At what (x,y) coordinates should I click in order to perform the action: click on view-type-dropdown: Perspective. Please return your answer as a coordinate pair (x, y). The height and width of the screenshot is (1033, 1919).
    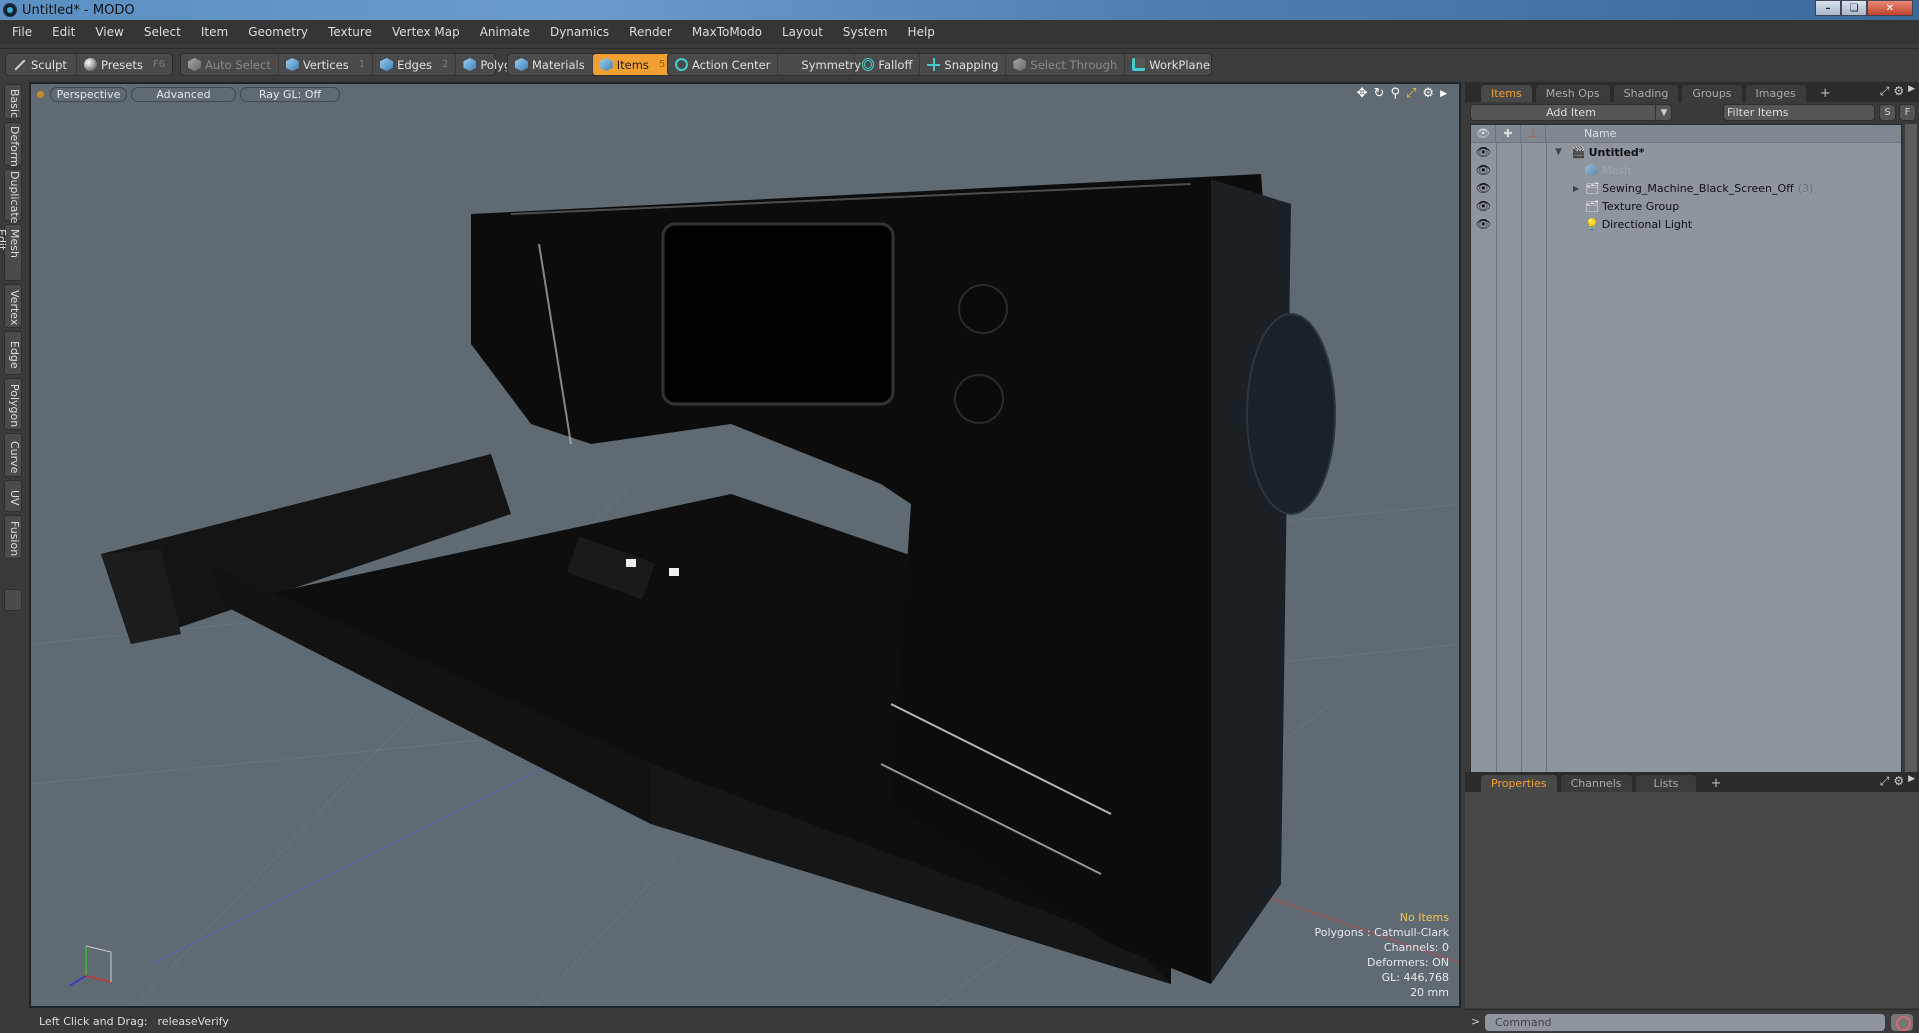
    Looking at the image, I should click on (88, 94).